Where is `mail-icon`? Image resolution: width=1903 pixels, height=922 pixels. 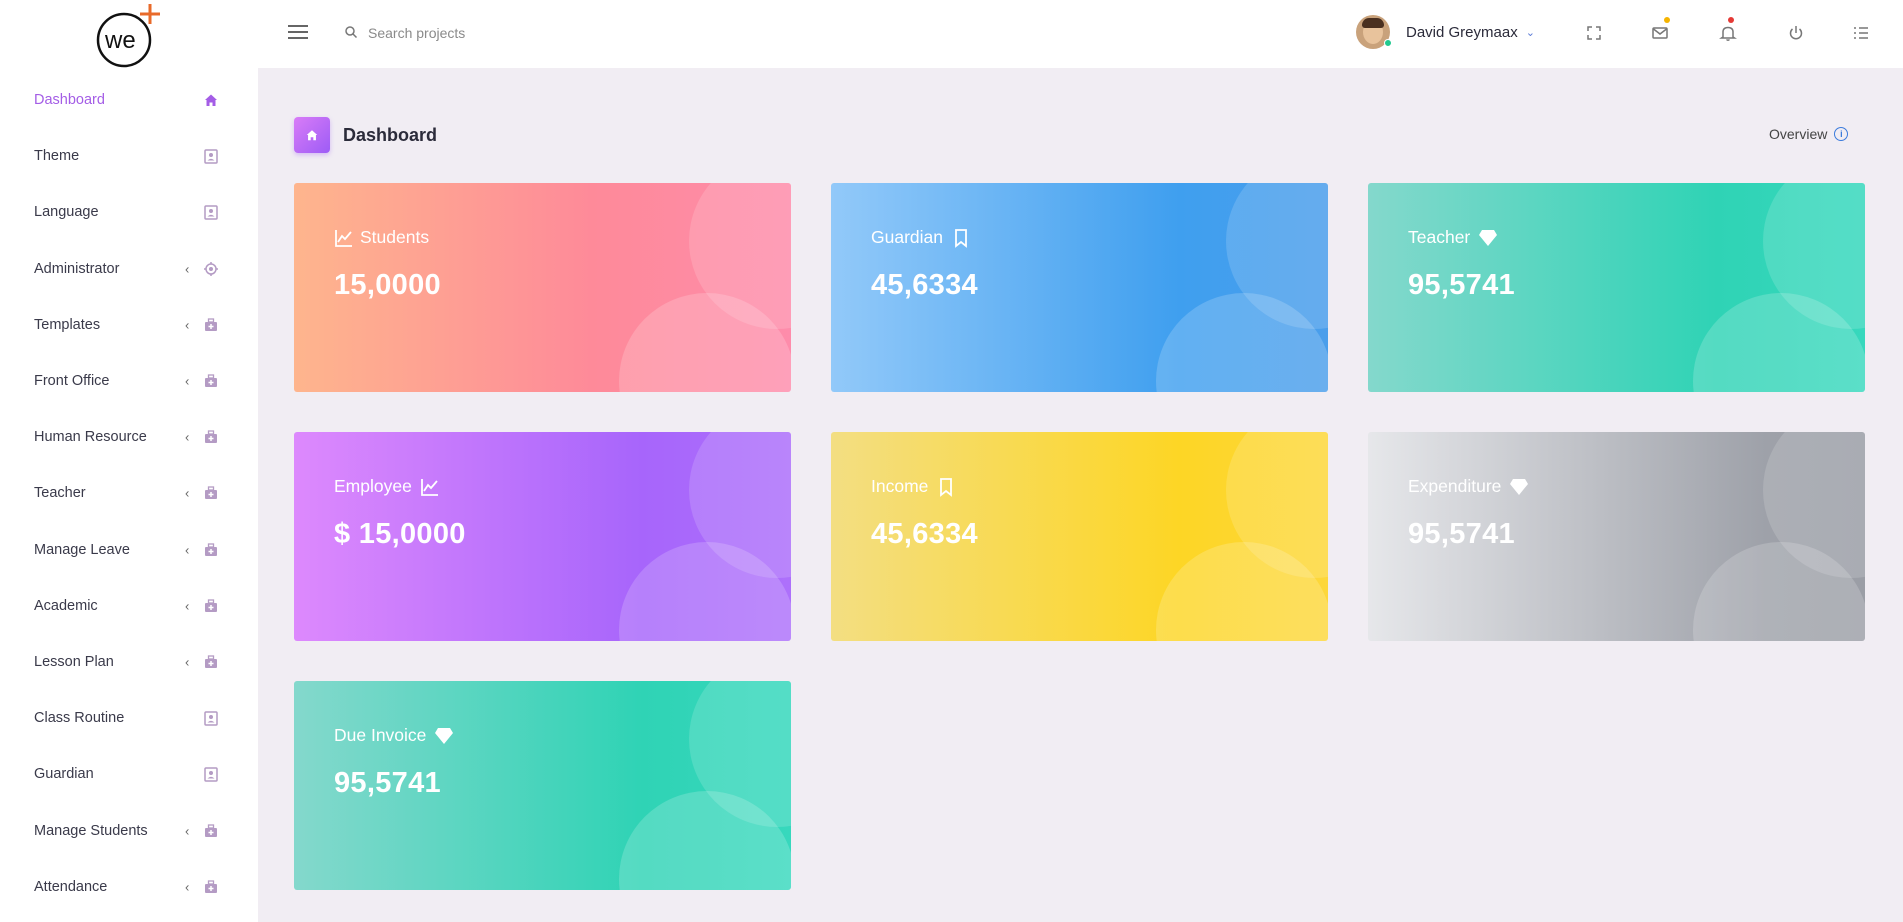 mail-icon is located at coordinates (1660, 29).